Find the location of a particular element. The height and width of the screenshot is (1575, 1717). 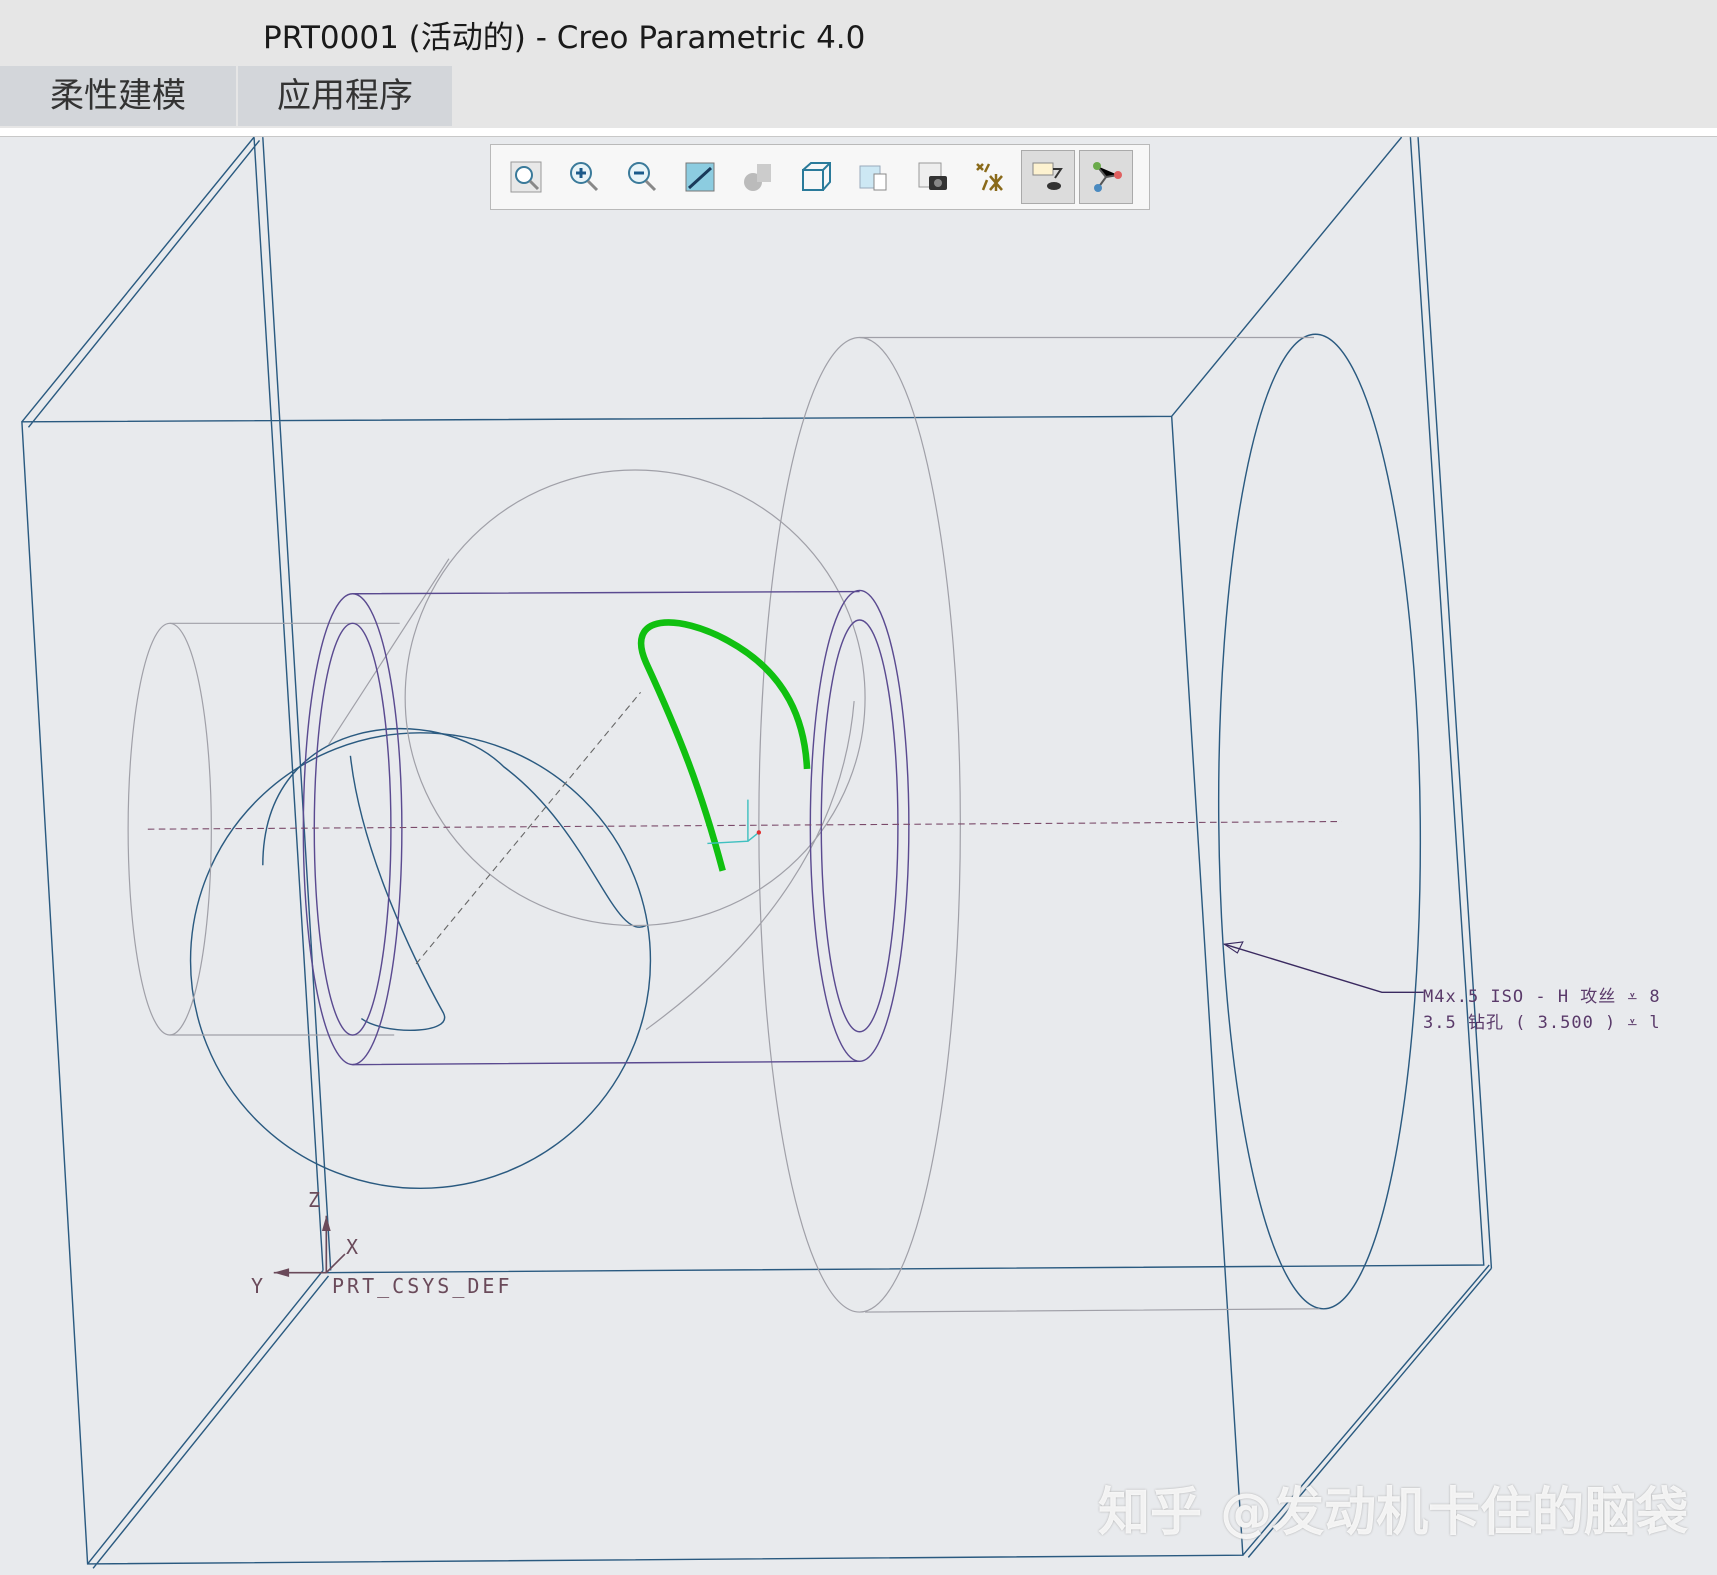

repaint-button is located at coordinates (700, 177).